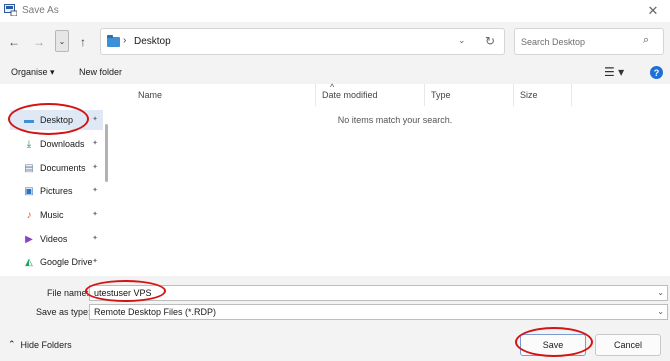 The height and width of the screenshot is (361, 670). What do you see at coordinates (52, 215) in the screenshot?
I see `sidebar-item-label: Music` at bounding box center [52, 215].